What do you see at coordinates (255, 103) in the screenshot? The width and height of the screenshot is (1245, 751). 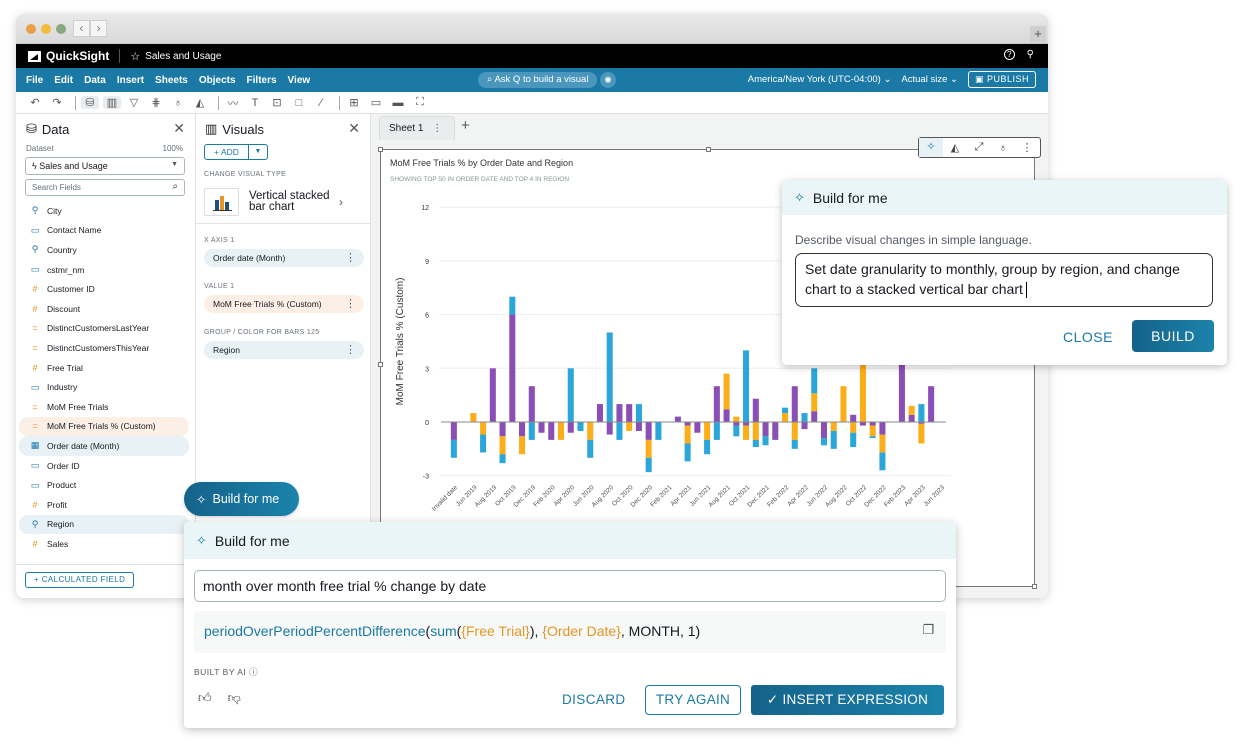 I see `text-icon: T` at bounding box center [255, 103].